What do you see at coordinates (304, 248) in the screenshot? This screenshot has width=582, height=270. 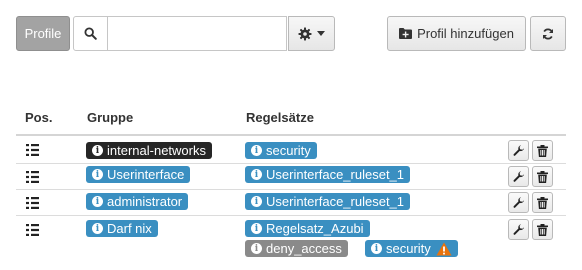 I see `ruleset-tag-label: deny_access` at bounding box center [304, 248].